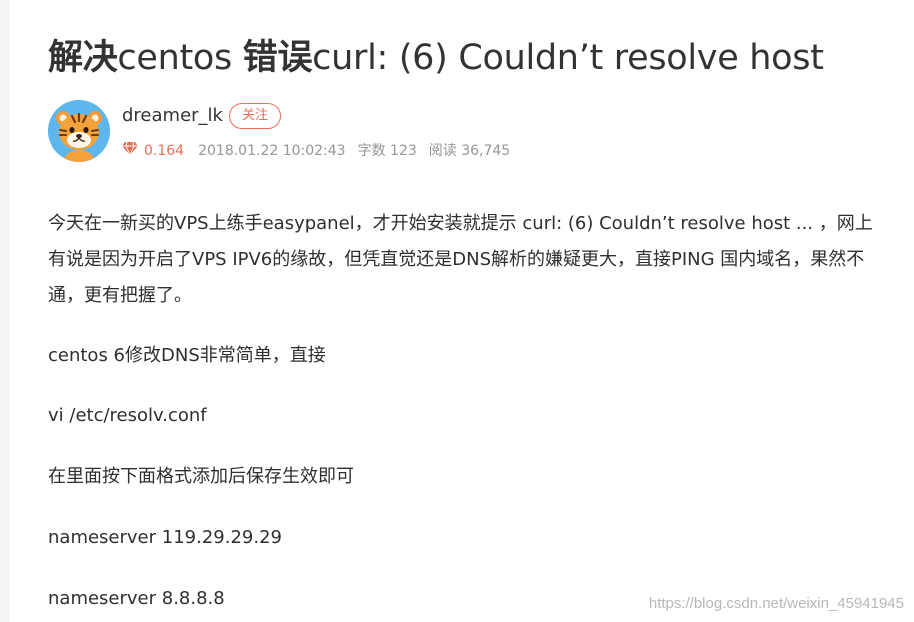 Image resolution: width=914 pixels, height=622 pixels. What do you see at coordinates (127, 415) in the screenshot?
I see `paragraph-command: vi /etc/resolv.conf` at bounding box center [127, 415].